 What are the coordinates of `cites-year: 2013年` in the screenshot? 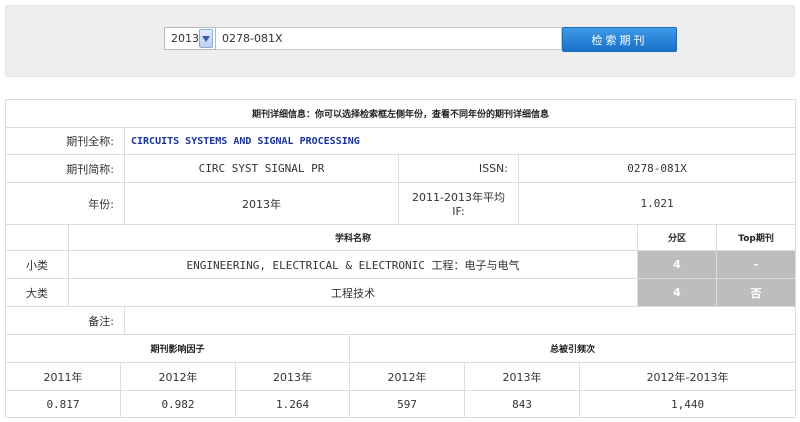 It's located at (522, 376).